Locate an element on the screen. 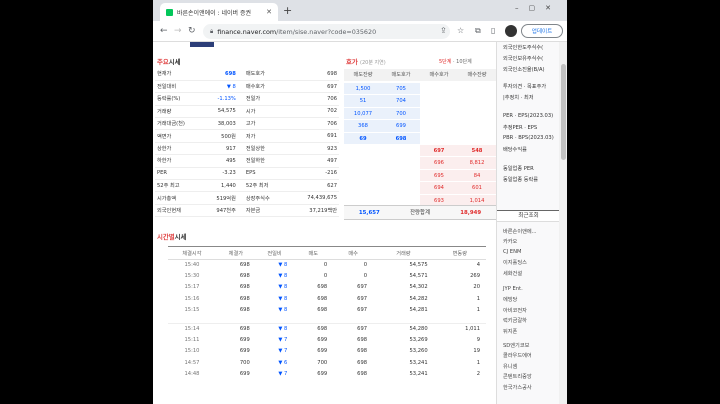 This screenshot has height=404, width=720. hoga-header-cell: 매수잔량 is located at coordinates (477, 75).